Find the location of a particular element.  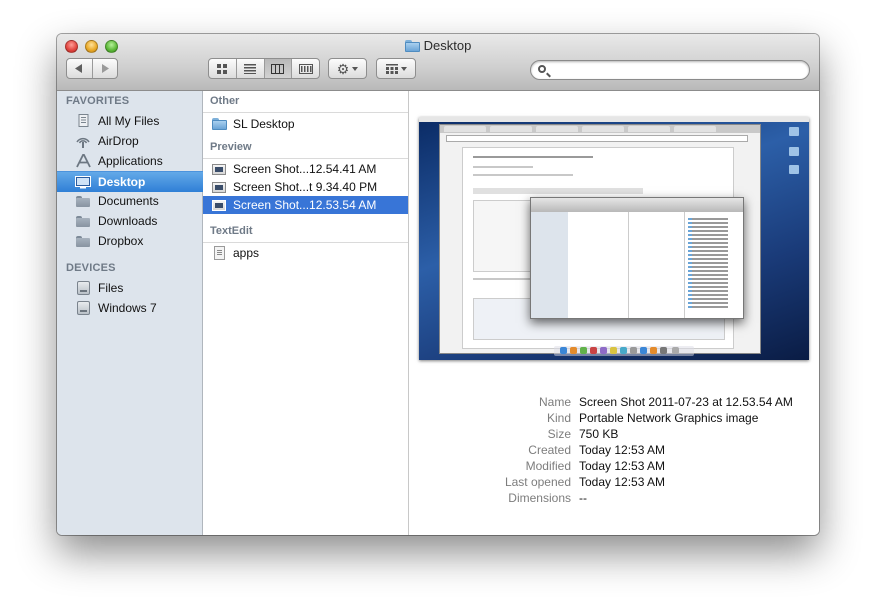

sidebar-item-label: Documents is located at coordinates (128, 201).